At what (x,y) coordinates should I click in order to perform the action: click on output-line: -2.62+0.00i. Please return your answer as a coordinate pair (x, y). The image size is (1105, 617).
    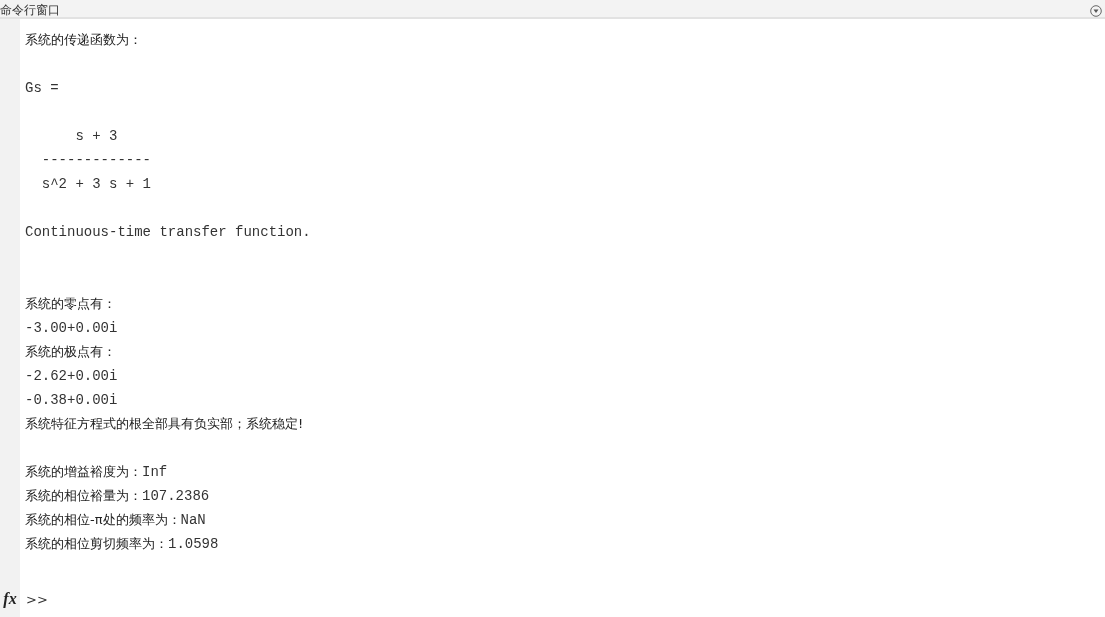
    Looking at the image, I should click on (71, 375).